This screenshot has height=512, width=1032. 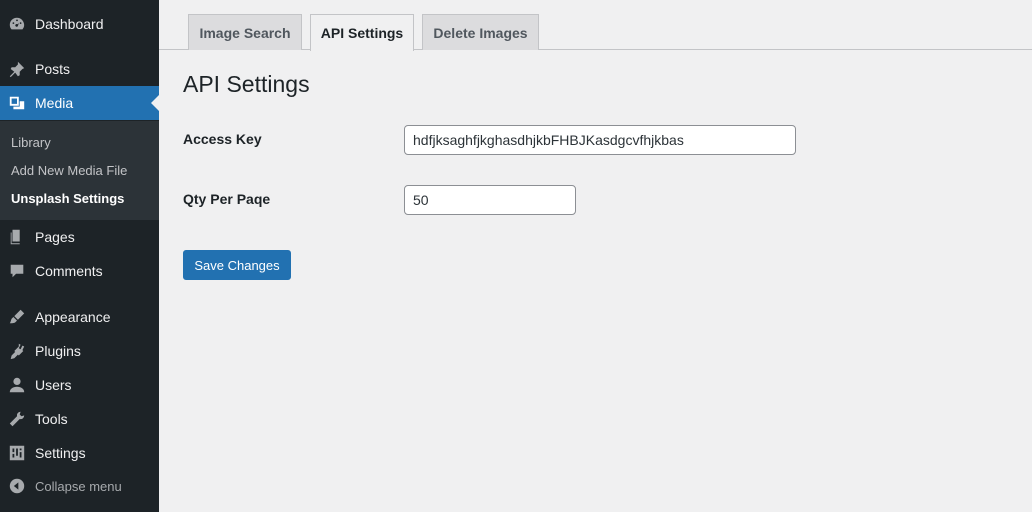 What do you see at coordinates (600, 140) in the screenshot?
I see `access-key-input` at bounding box center [600, 140].